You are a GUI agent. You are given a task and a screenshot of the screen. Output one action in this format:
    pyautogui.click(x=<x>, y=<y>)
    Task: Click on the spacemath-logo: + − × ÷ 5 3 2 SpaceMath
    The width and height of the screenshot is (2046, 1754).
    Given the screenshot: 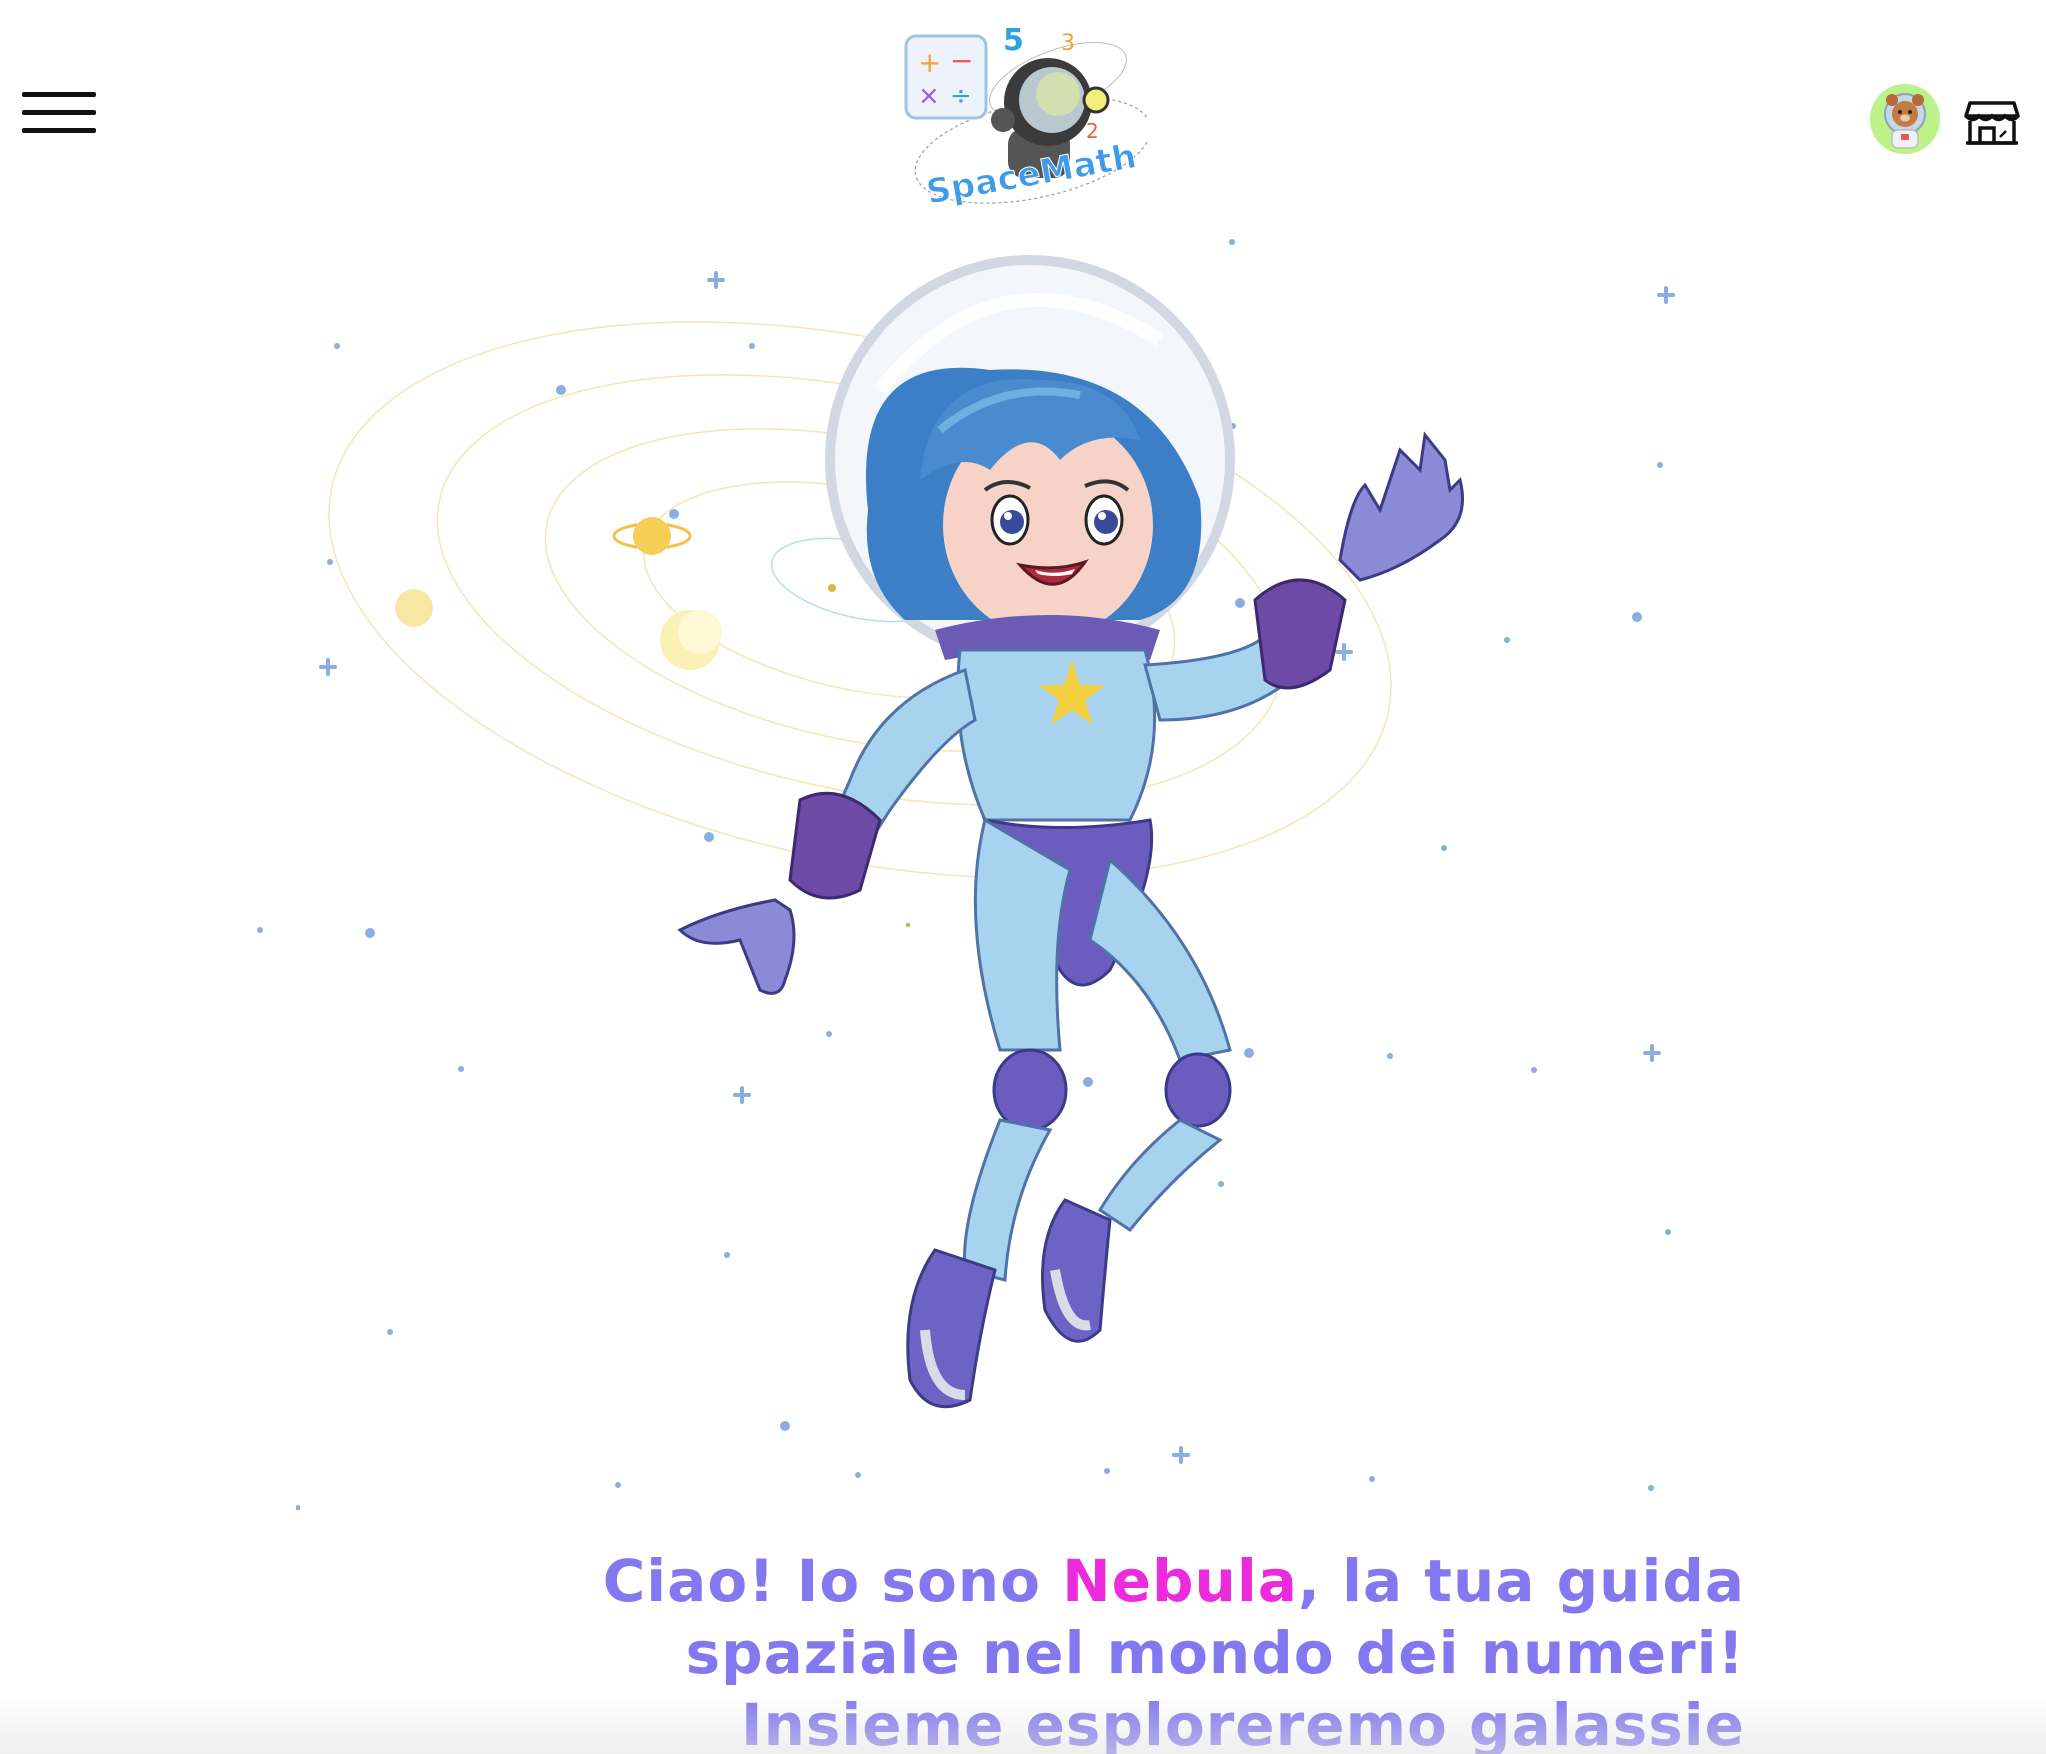 What is the action you would take?
    pyautogui.click(x=1023, y=118)
    